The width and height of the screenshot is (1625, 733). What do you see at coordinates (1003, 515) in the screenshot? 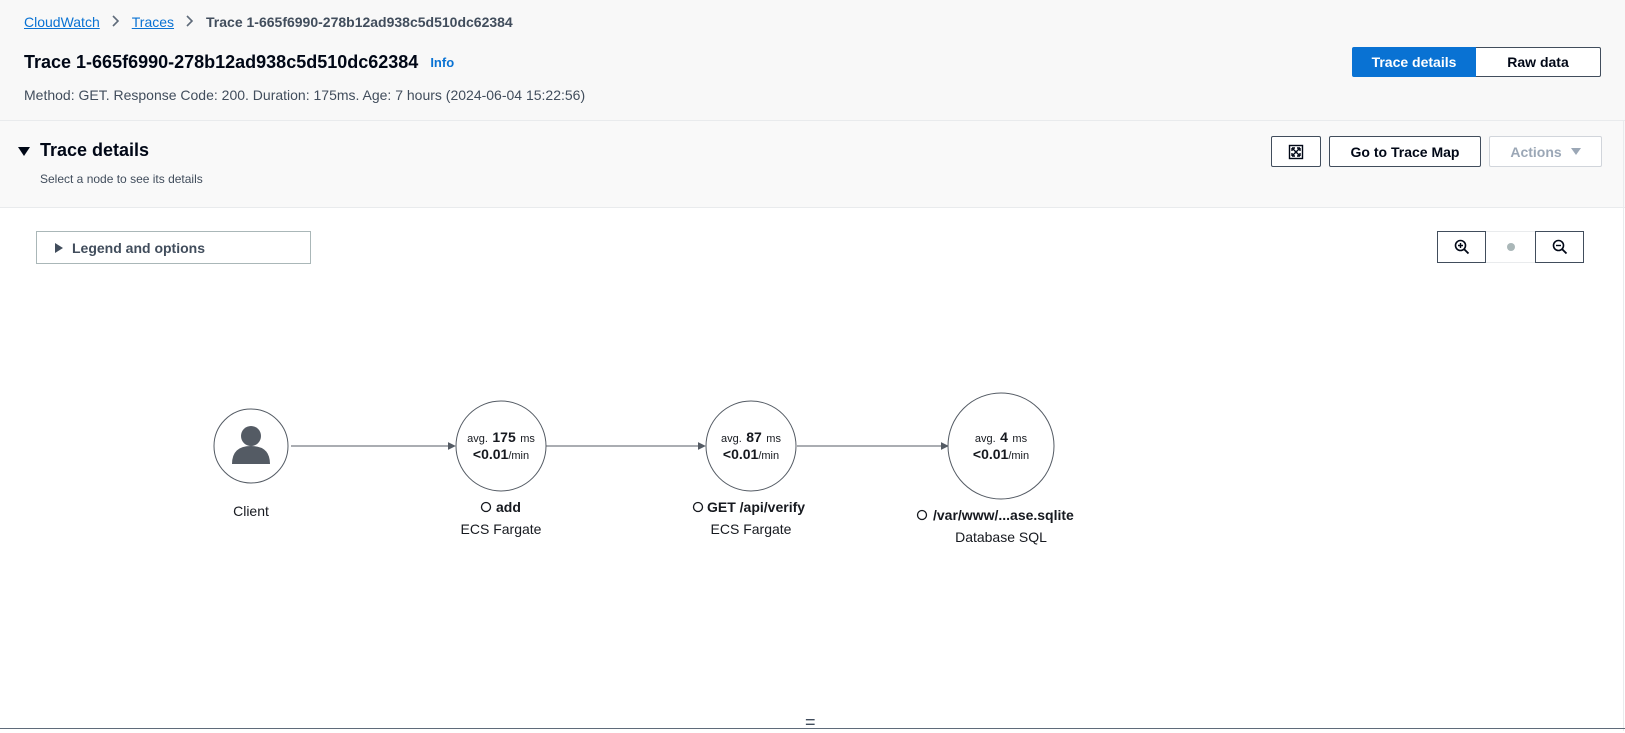
I see `node-sqlite-name: /var/www/...ase.sqlite` at bounding box center [1003, 515].